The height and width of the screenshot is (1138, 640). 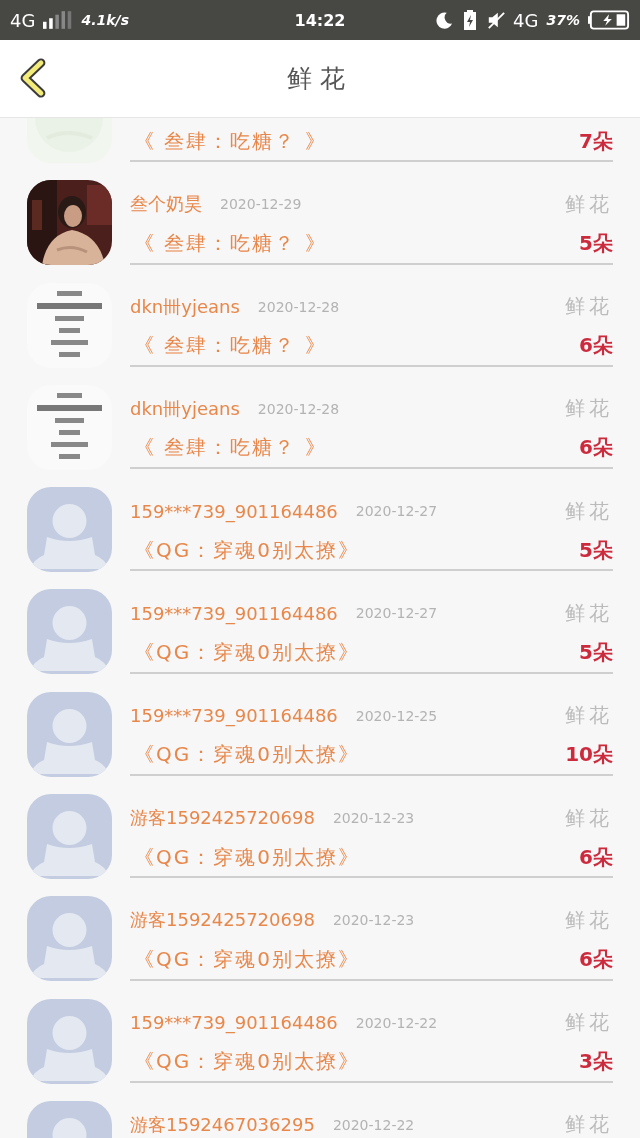 I want to click on flower-count: 7朵, so click(x=596, y=141).